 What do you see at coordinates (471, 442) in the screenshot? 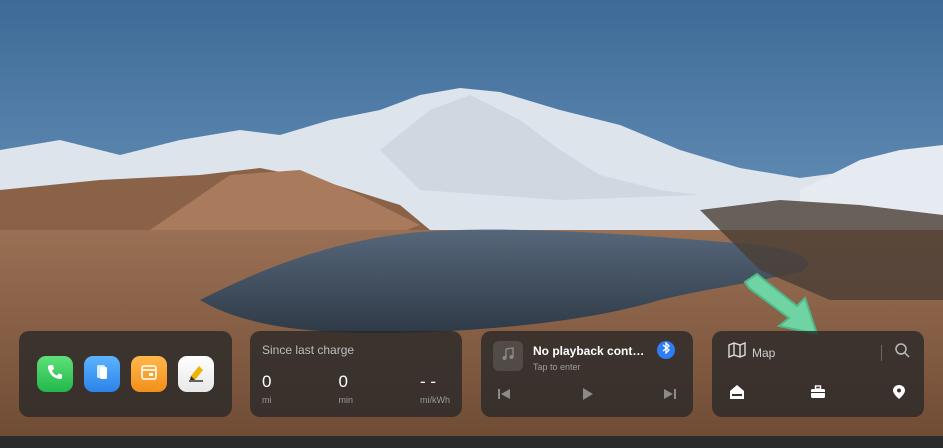
I see `system-bar` at bounding box center [471, 442].